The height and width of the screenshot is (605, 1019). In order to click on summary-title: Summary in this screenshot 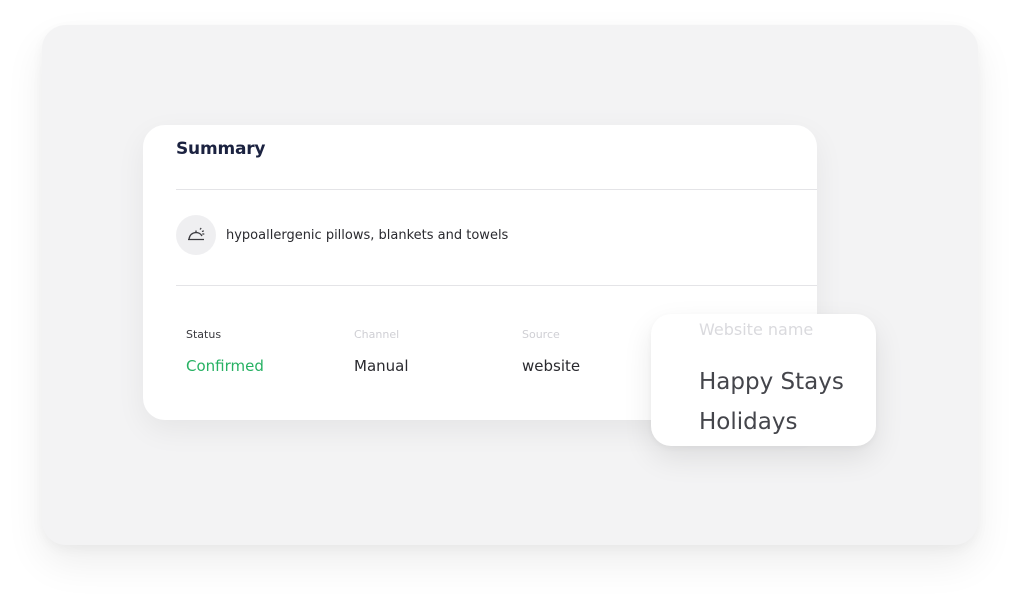, I will do `click(221, 149)`.